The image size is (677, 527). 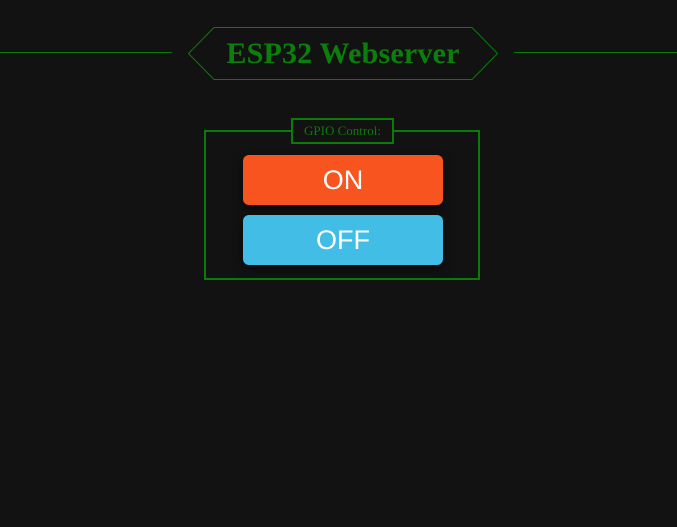 What do you see at coordinates (343, 180) in the screenshot?
I see `gpio-on-button: ON` at bounding box center [343, 180].